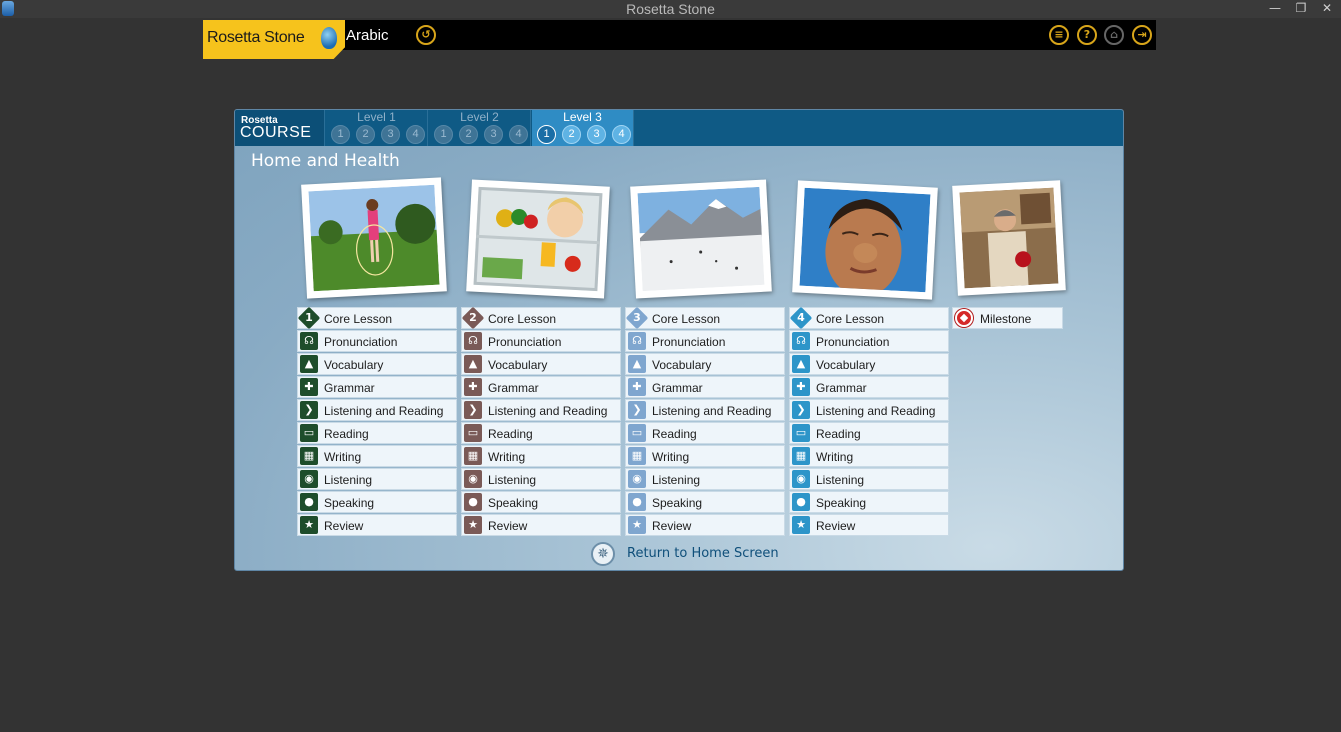 The width and height of the screenshot is (1341, 732). Describe the element at coordinates (596, 134) in the screenshot. I see `level-3-unit-3: 3` at that location.